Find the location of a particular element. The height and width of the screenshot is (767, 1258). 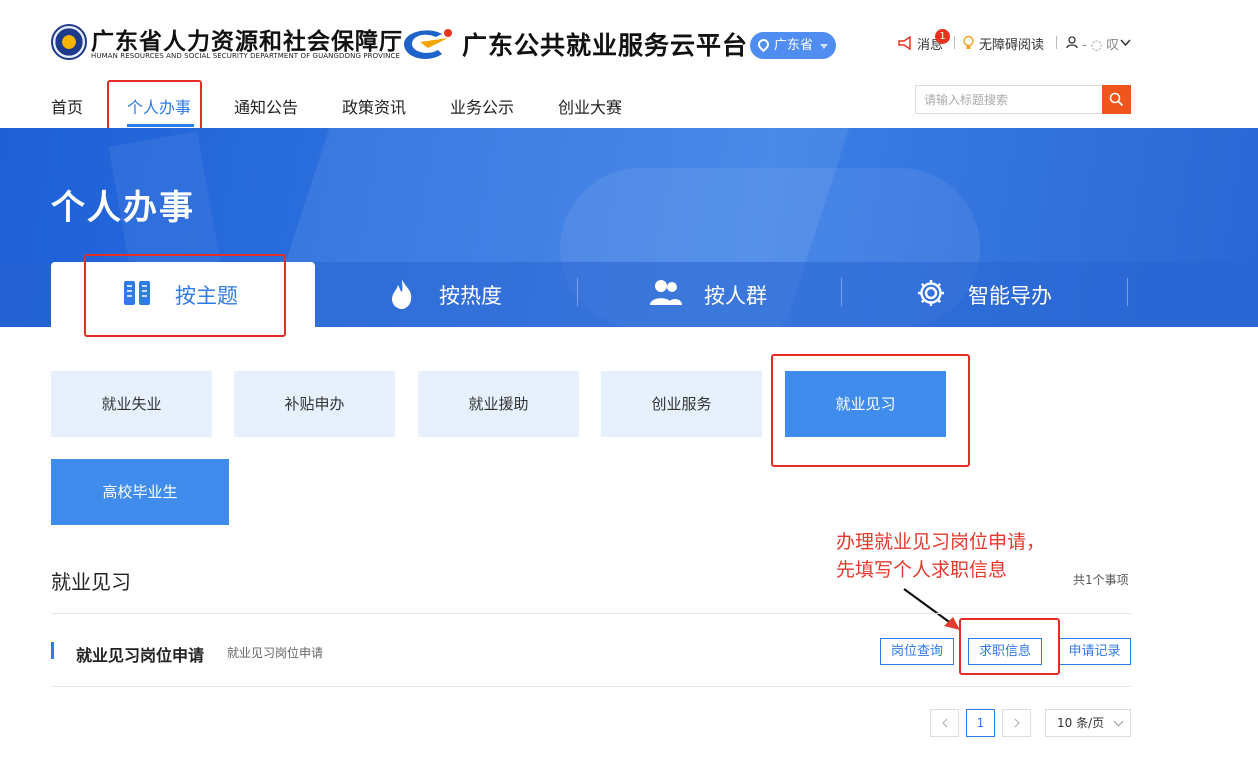

tab-label: 智能导办 is located at coordinates (1010, 296).